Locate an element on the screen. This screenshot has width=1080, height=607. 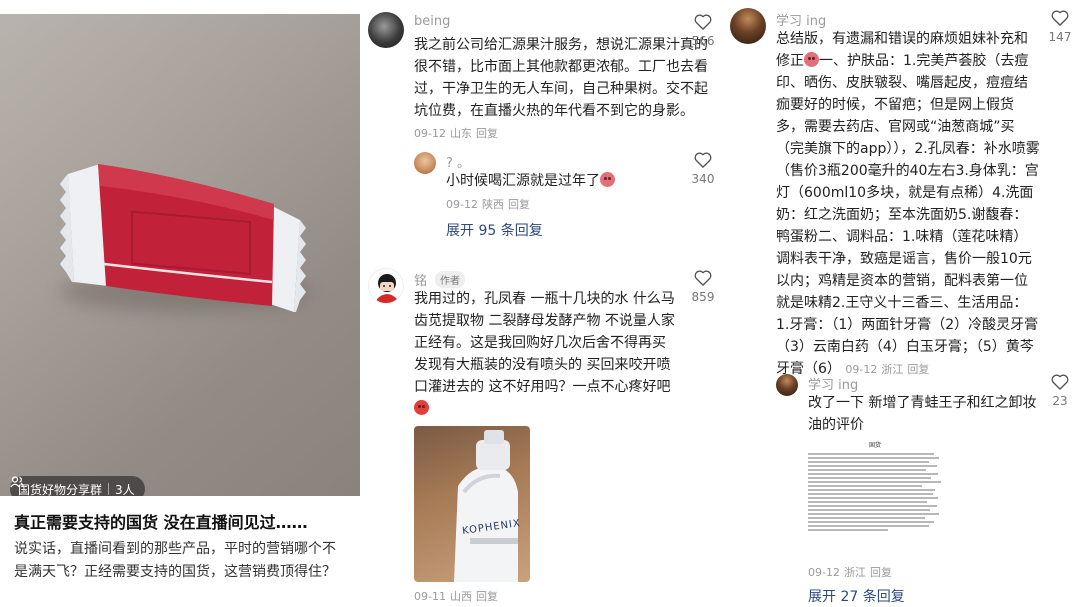
comment-meta: 09-11 山西 回复 is located at coordinates (456, 596).